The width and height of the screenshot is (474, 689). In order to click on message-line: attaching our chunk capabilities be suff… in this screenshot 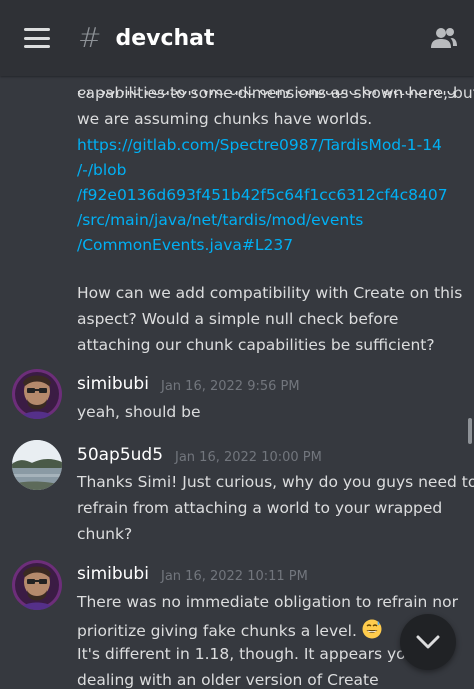, I will do `click(256, 345)`.